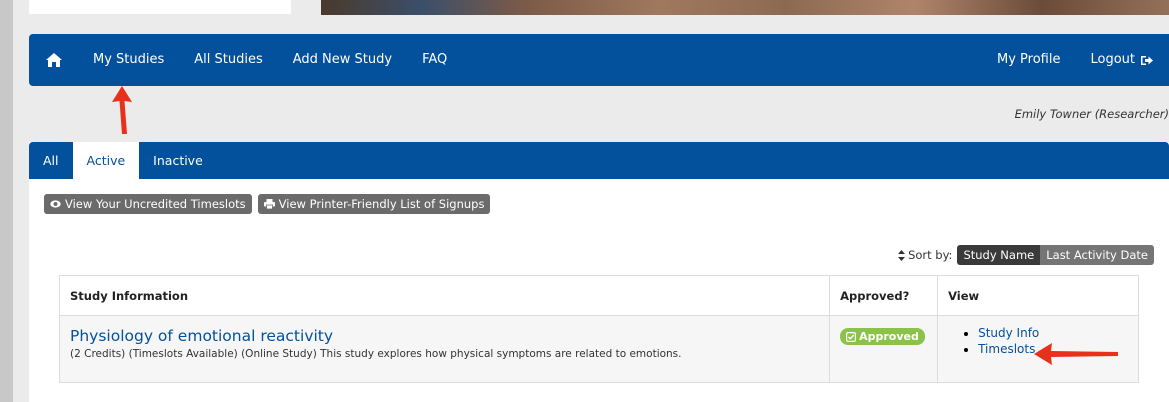 Image resolution: width=1169 pixels, height=402 pixels. I want to click on top-card, so click(160, 7).